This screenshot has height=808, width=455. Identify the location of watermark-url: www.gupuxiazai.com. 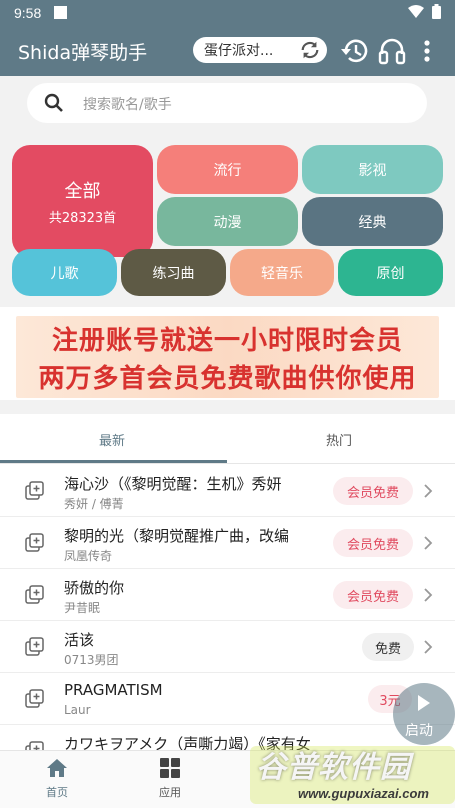
(363, 793).